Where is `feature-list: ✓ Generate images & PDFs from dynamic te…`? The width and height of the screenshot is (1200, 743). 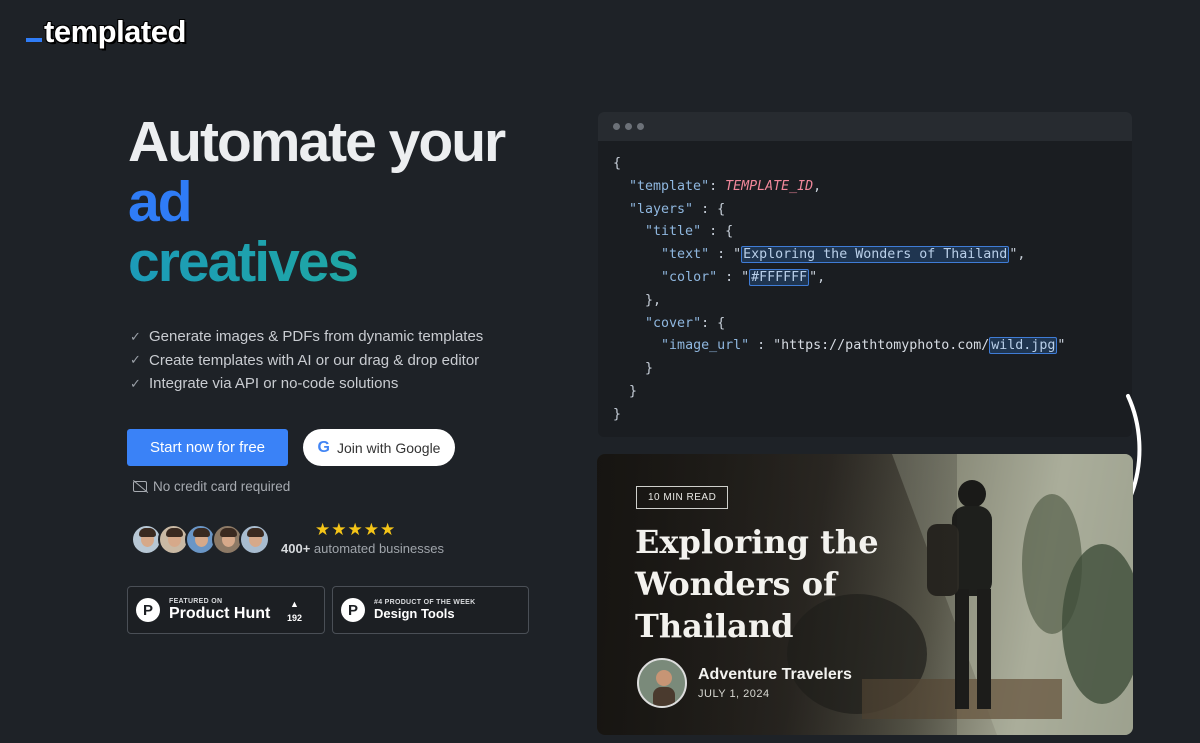 feature-list: ✓ Generate images & PDFs from dynamic te… is located at coordinates (306, 360).